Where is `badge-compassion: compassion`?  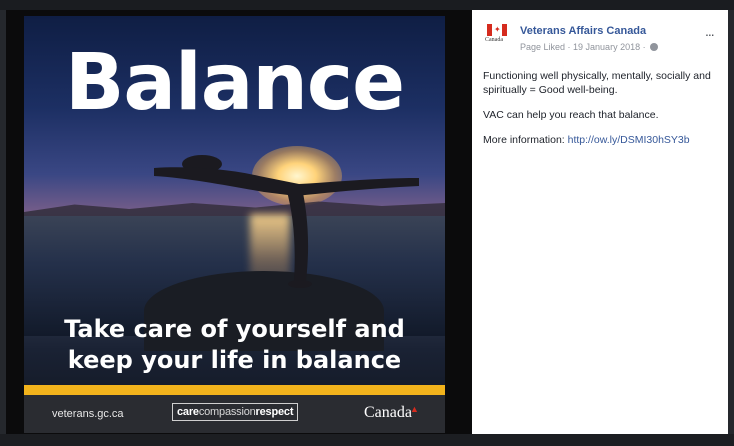 badge-compassion: compassion is located at coordinates (227, 412).